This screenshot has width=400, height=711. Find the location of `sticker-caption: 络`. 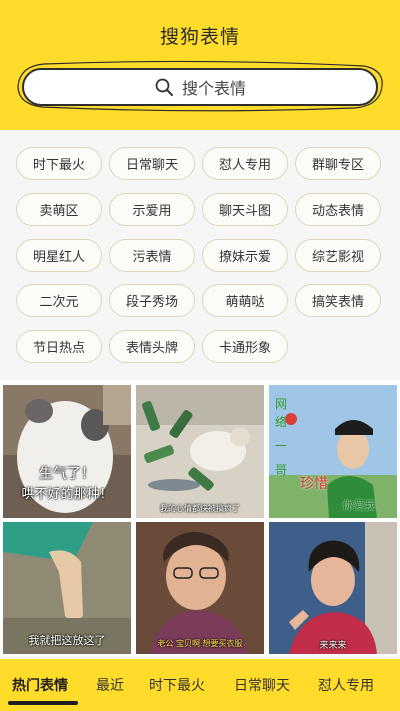

sticker-caption: 络 is located at coordinates (280, 422).